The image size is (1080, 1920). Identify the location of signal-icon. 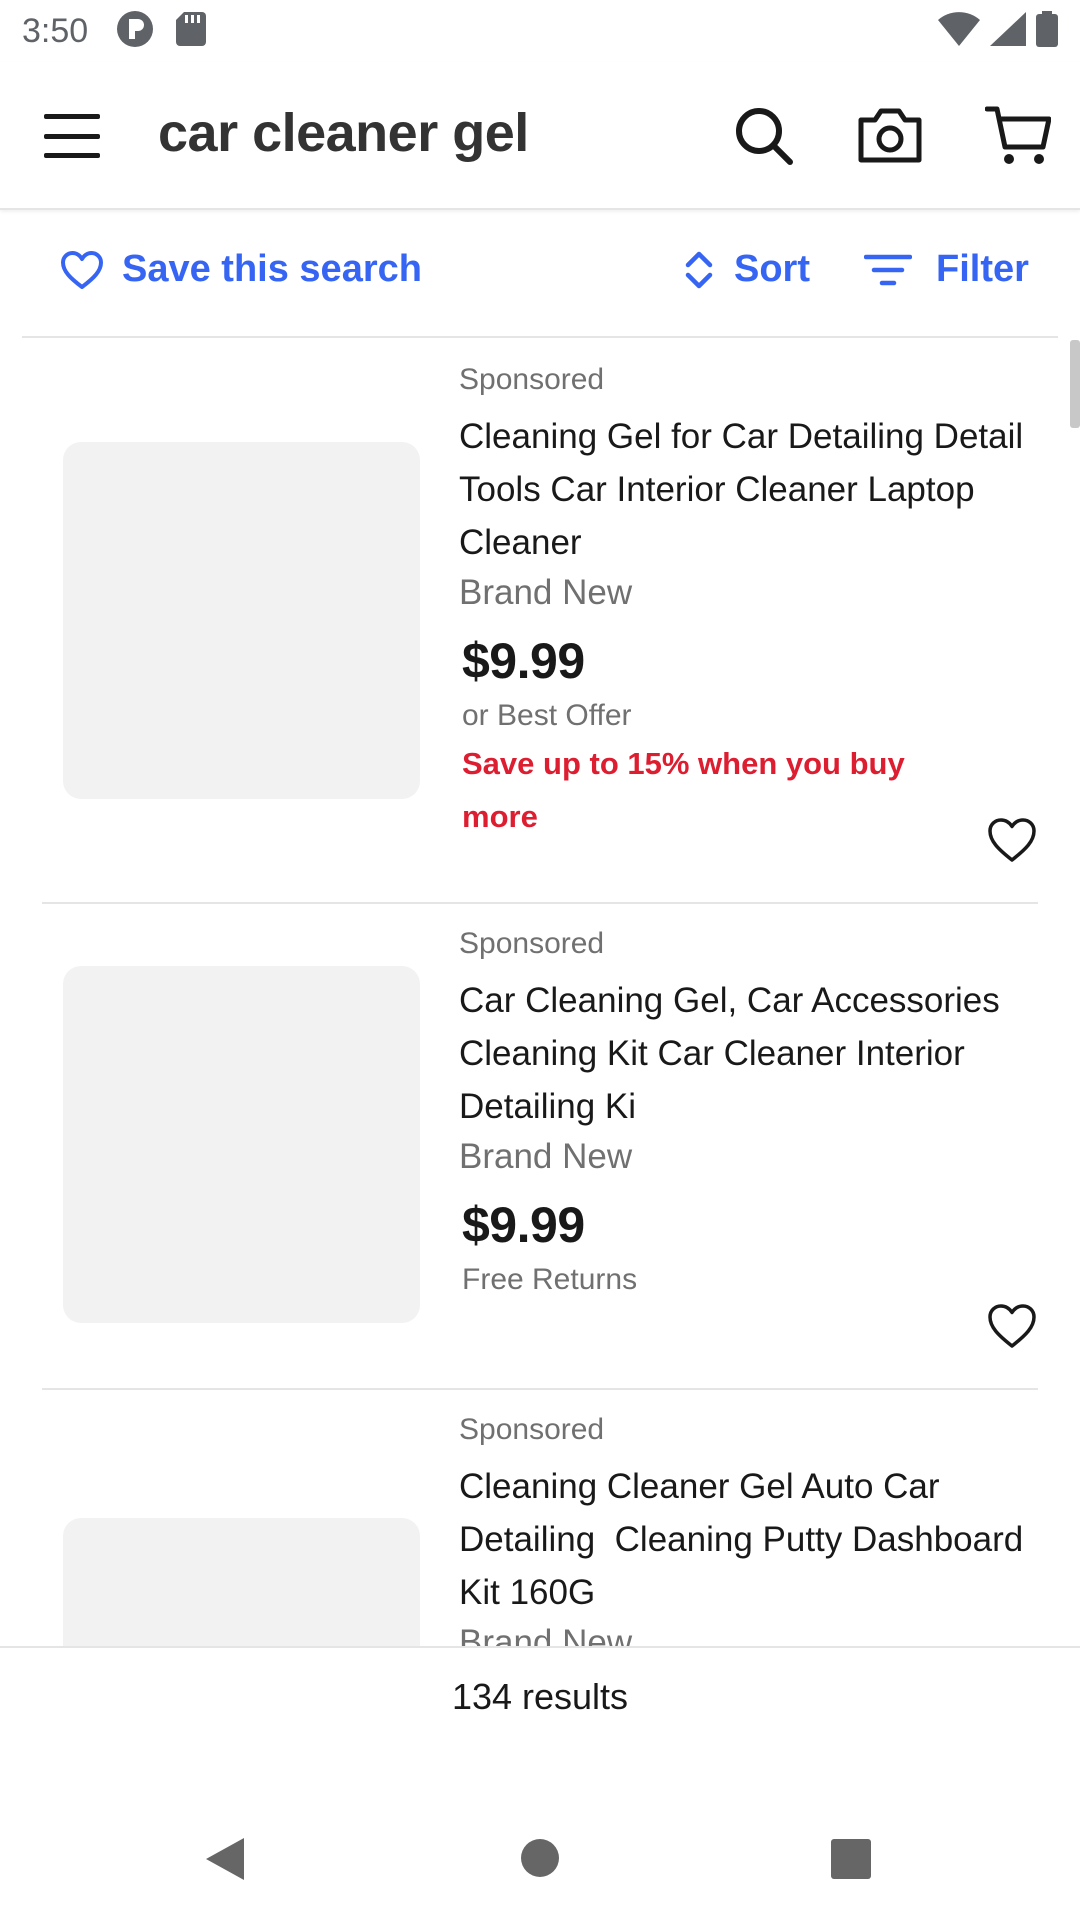
(1008, 31).